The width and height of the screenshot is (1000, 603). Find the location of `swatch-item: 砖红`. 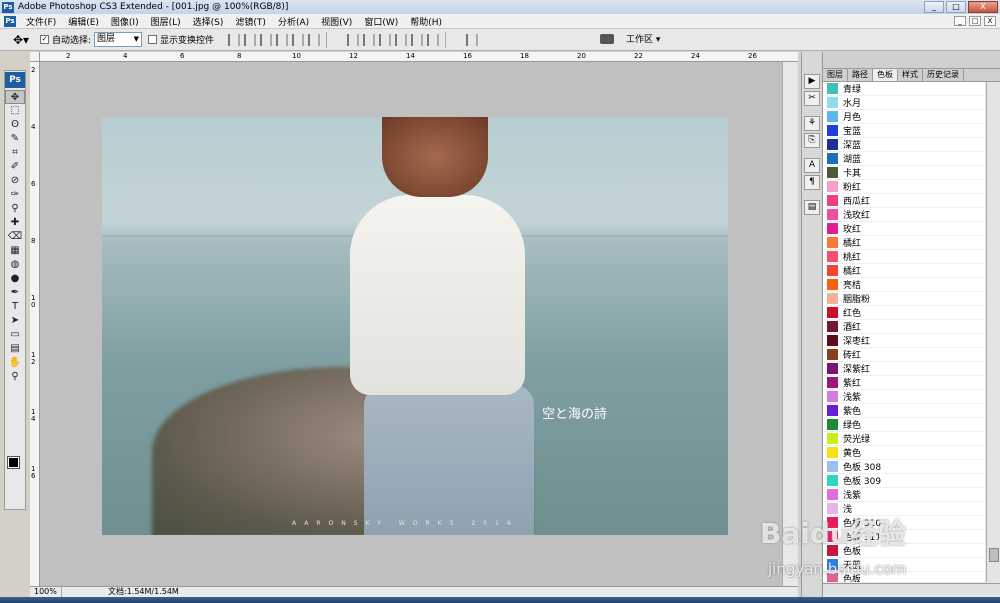

swatch-item: 砖红 is located at coordinates (904, 355).